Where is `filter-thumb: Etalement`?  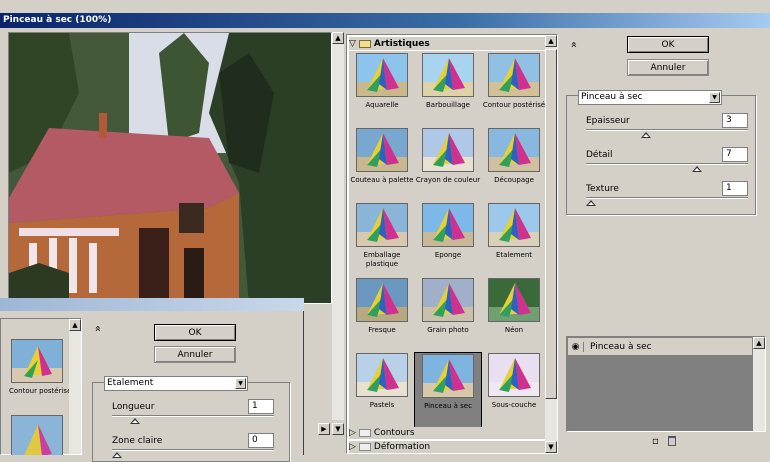 filter-thumb: Etalement is located at coordinates (514, 231).